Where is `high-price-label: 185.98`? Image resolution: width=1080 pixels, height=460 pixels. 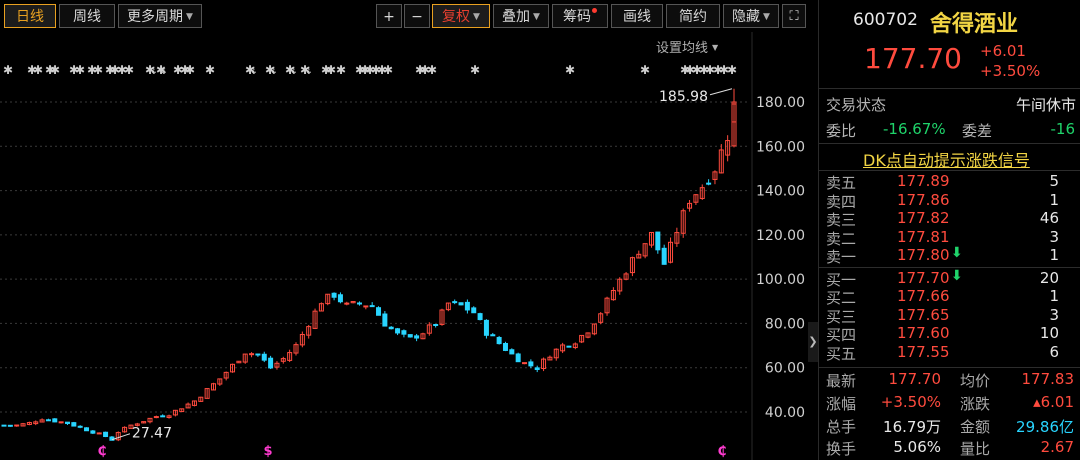
high-price-label: 185.98 is located at coordinates (683, 97).